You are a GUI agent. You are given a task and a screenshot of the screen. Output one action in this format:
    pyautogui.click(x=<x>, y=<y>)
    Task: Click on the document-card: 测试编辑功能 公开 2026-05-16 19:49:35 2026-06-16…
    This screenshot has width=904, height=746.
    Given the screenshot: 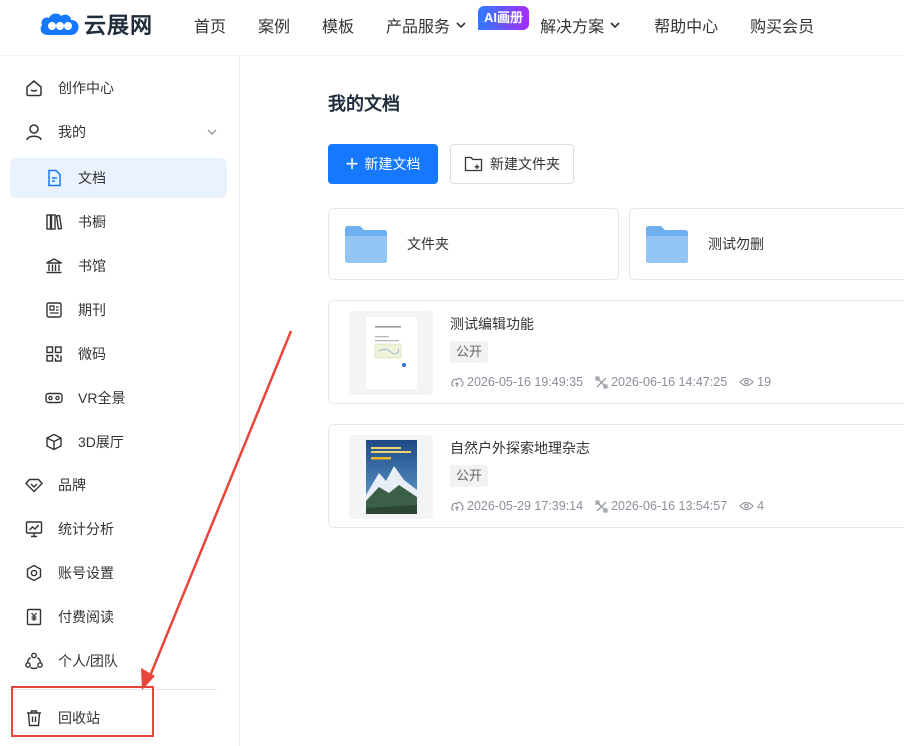 What is the action you would take?
    pyautogui.click(x=616, y=352)
    